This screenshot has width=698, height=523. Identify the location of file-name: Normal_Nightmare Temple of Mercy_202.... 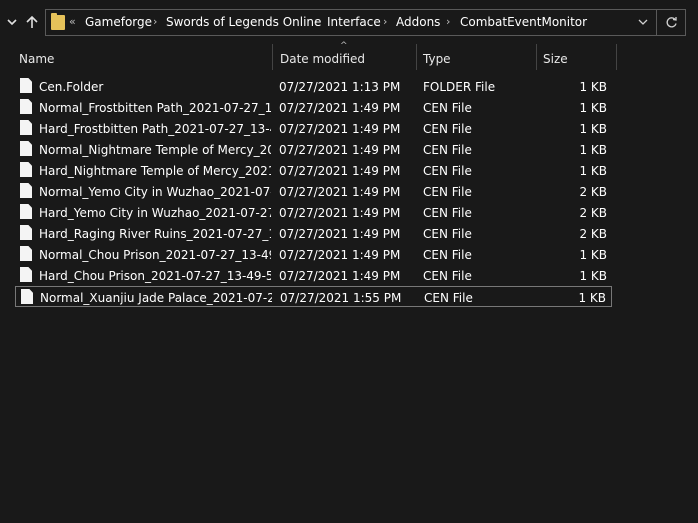
(155, 150).